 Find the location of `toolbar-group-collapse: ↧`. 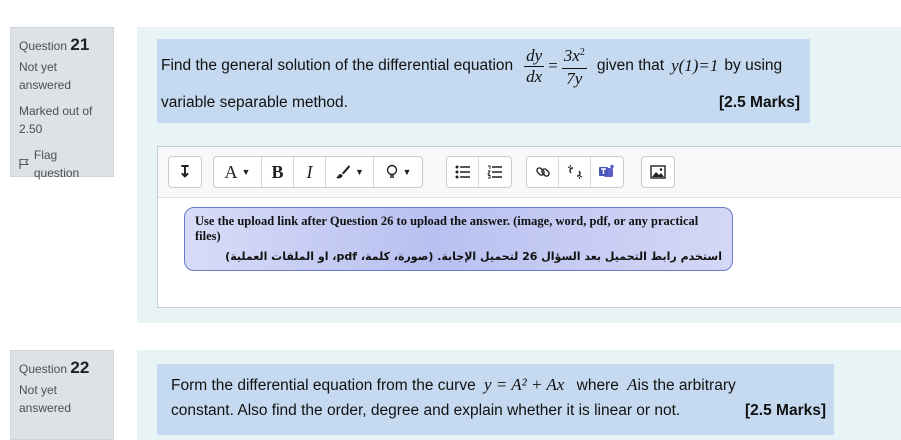

toolbar-group-collapse: ↧ is located at coordinates (185, 172).